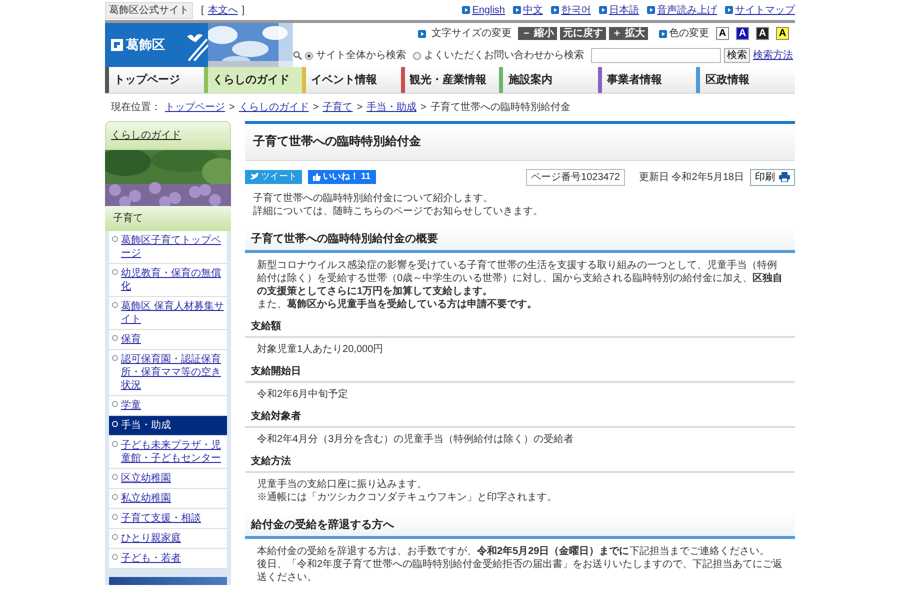 The width and height of the screenshot is (900, 600). Describe the element at coordinates (168, 559) in the screenshot. I see `sidebar-link: 子ども・若者` at that location.